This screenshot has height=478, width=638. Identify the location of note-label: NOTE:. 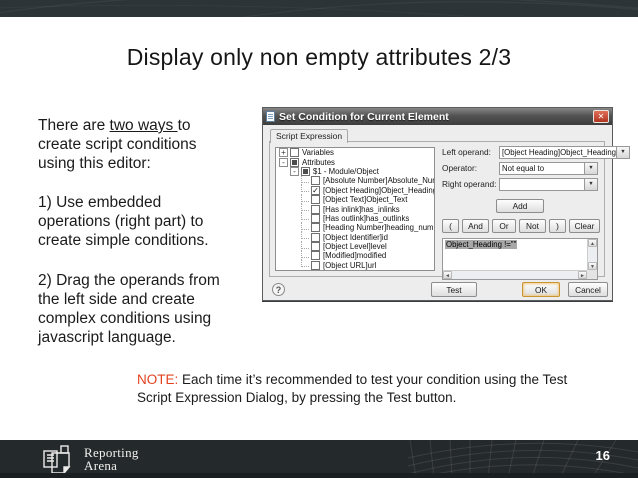
(158, 379).